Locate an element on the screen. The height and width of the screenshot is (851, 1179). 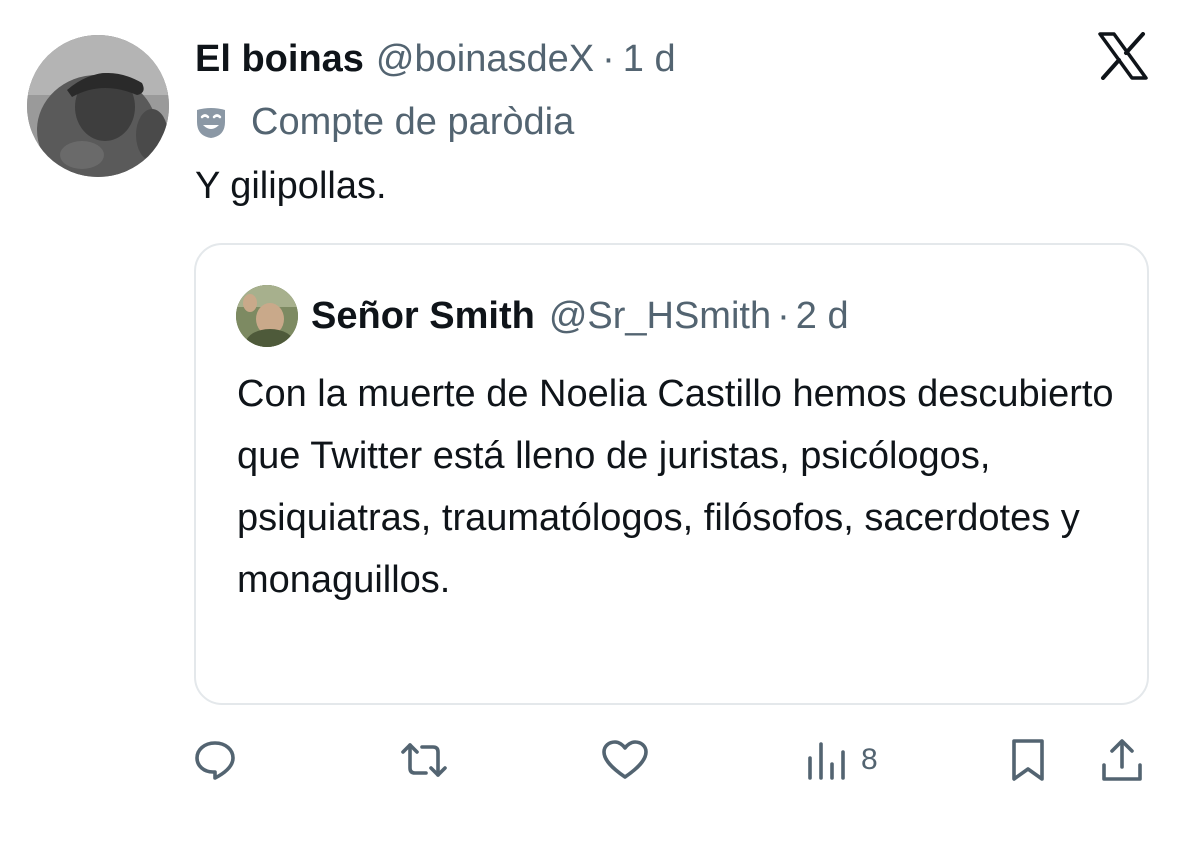
parody-label-text: Compte de paròdia is located at coordinates (413, 121).